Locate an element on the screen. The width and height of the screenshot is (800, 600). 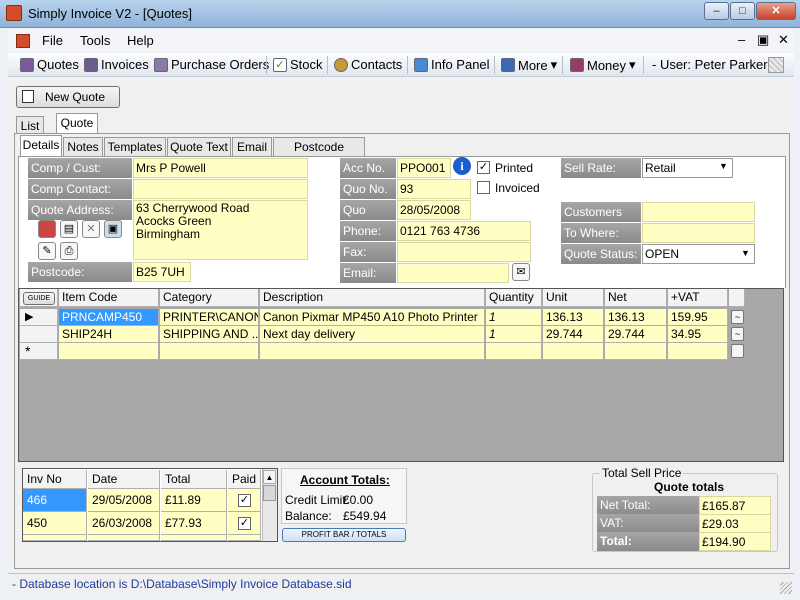
table-cell: 29/05/2008 is located at coordinates (124, 500).